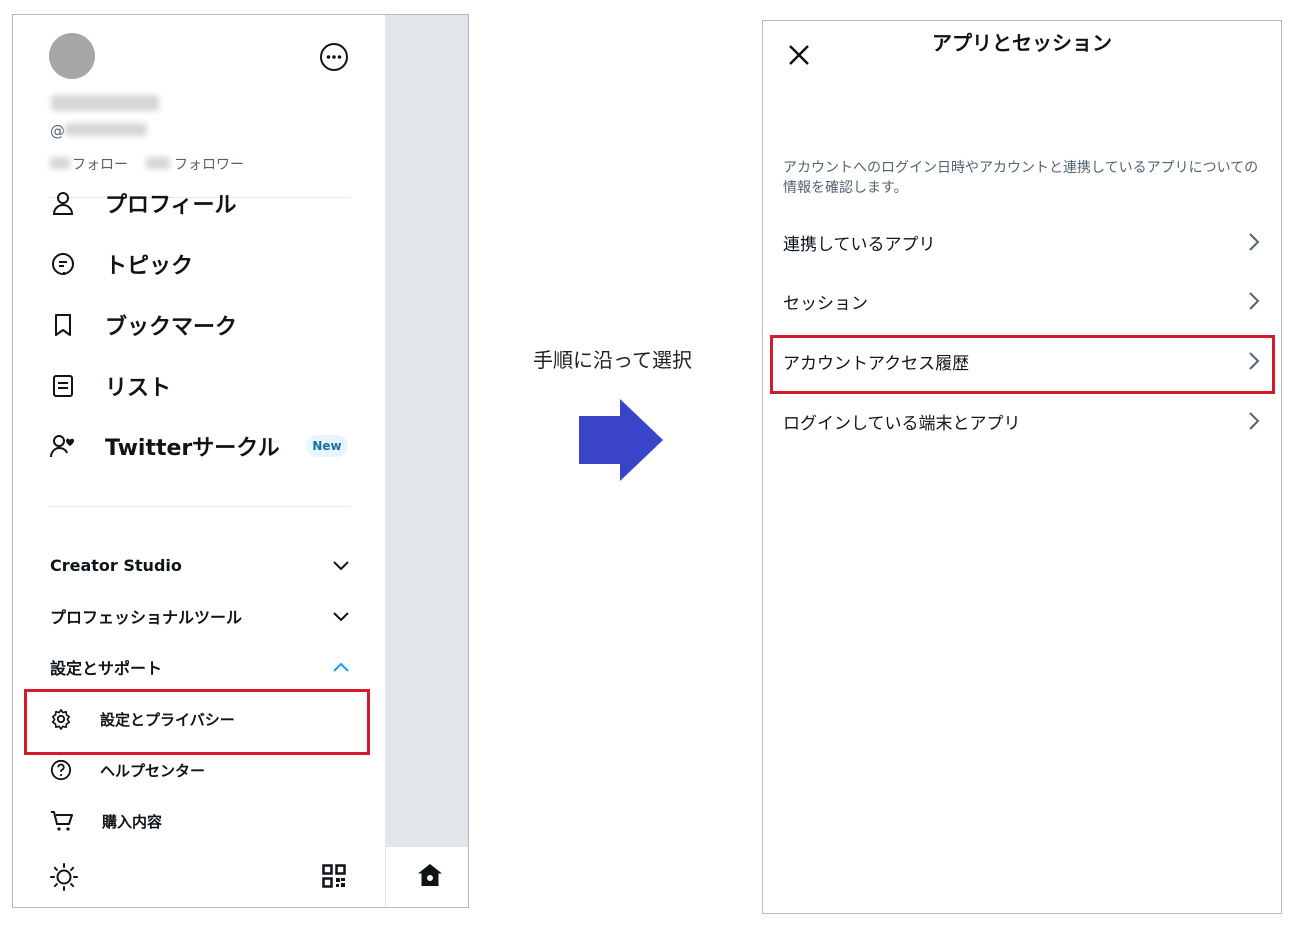  Describe the element at coordinates (62, 821) in the screenshot. I see `cart-icon` at that location.